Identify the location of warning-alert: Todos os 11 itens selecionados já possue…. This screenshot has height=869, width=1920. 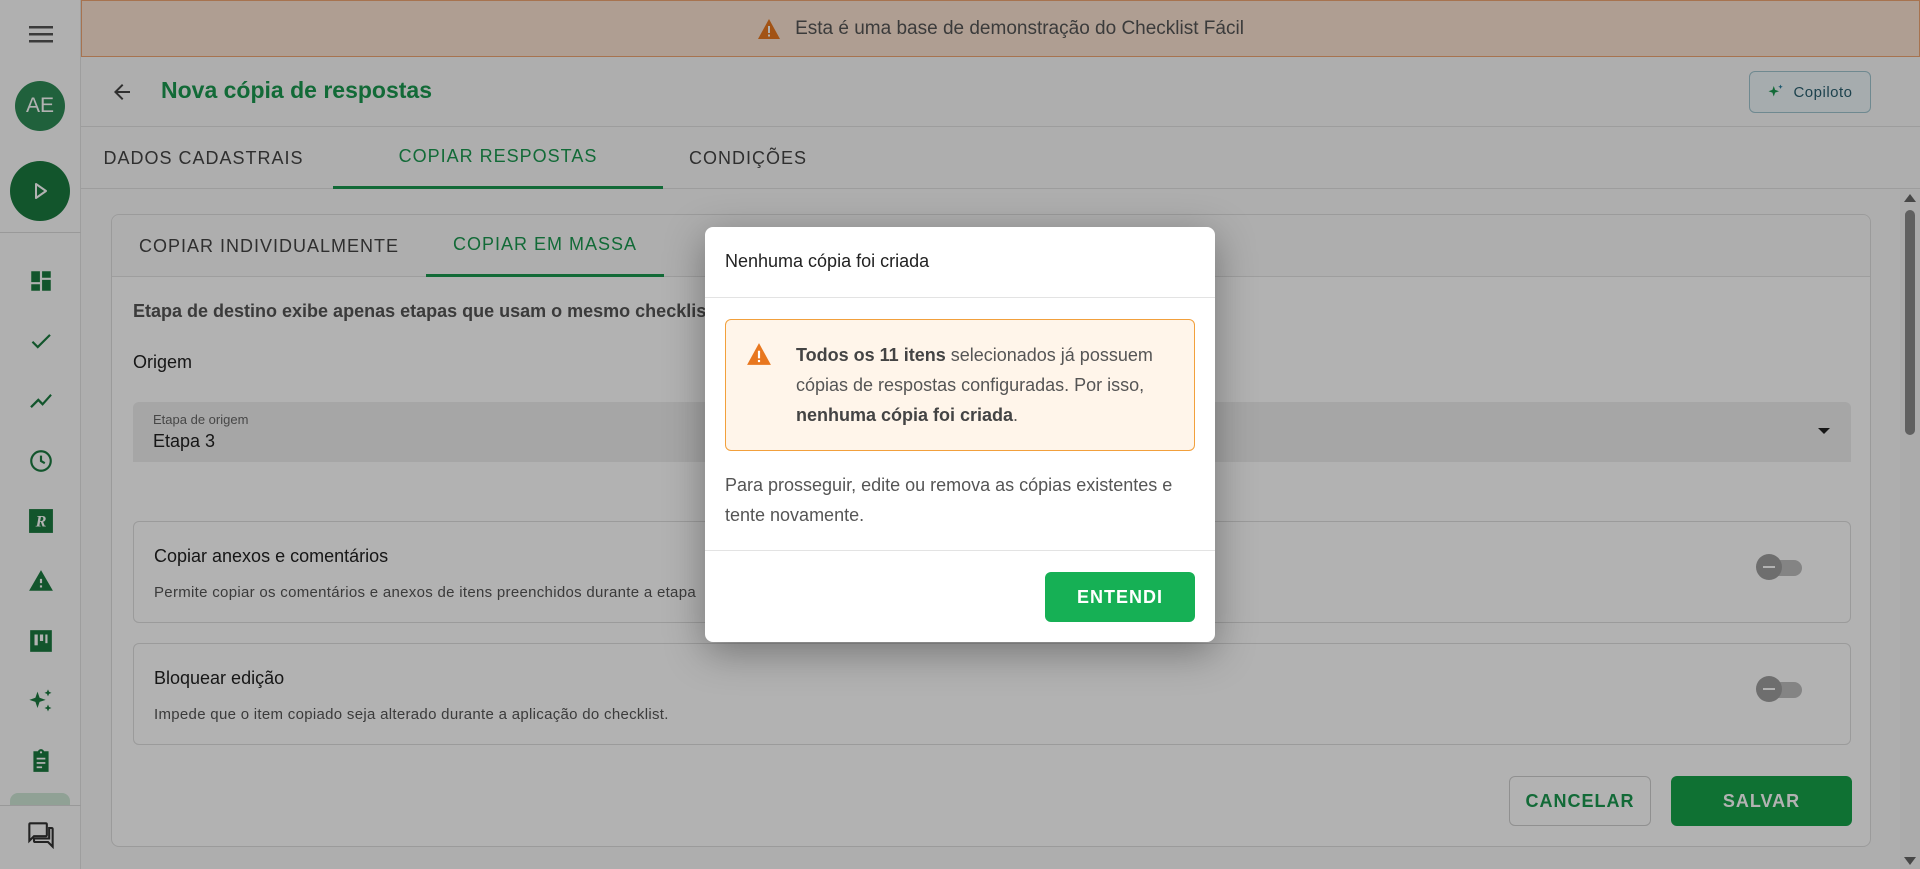
(960, 385).